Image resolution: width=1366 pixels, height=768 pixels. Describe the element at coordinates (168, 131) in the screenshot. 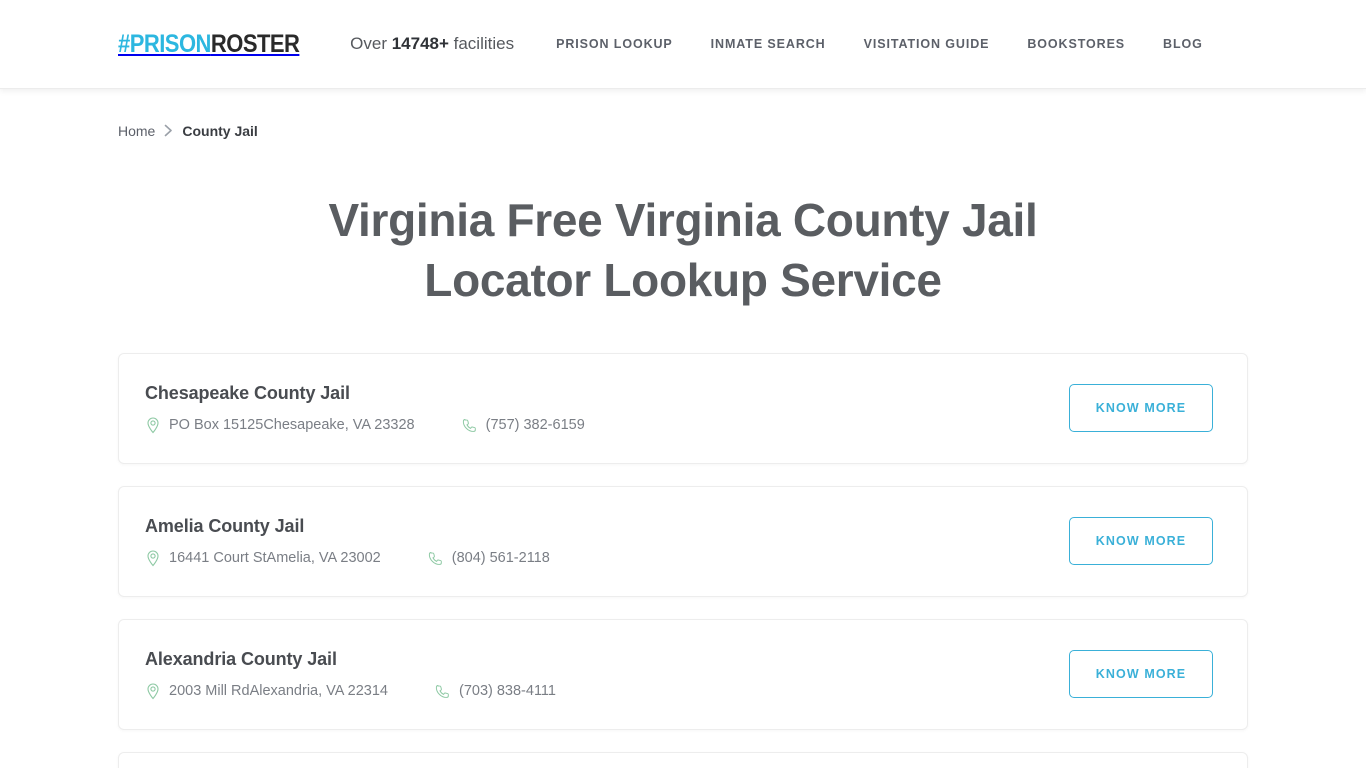

I see `chevron-right-icon` at that location.